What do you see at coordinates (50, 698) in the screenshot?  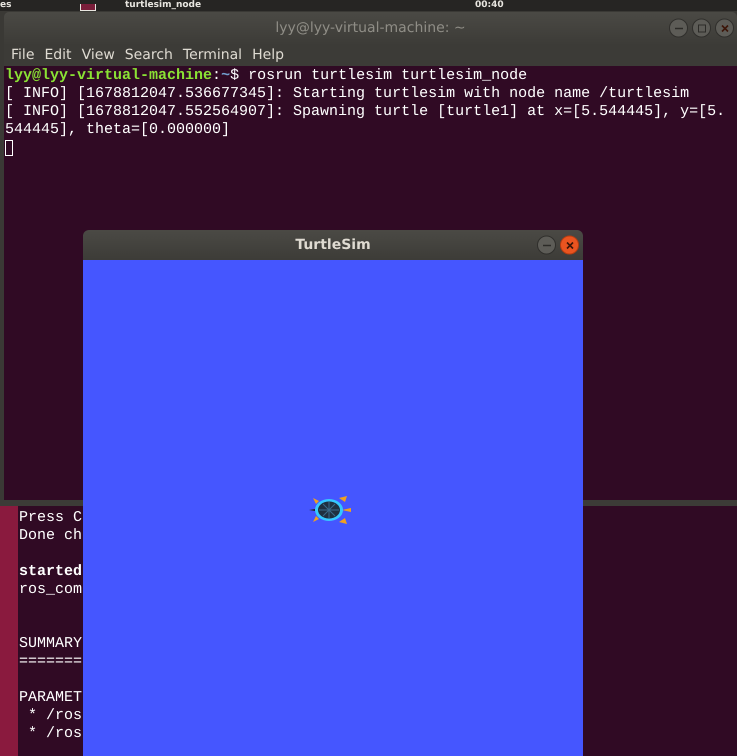 I see `output-line: PARAMET` at bounding box center [50, 698].